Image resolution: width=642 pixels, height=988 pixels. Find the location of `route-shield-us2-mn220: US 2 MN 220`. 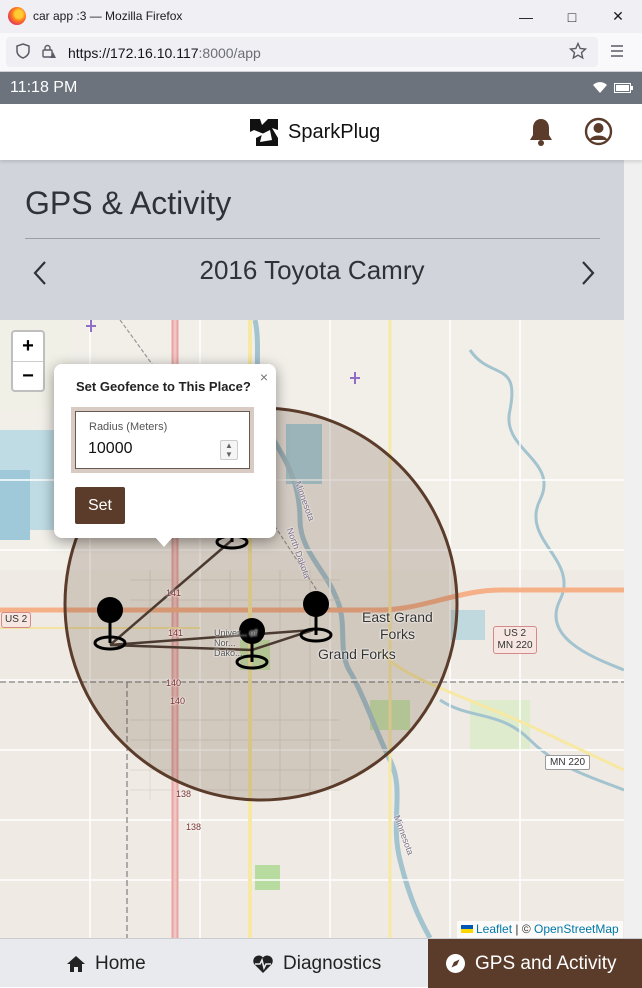

route-shield-us2-mn220: US 2 MN 220 is located at coordinates (515, 640).